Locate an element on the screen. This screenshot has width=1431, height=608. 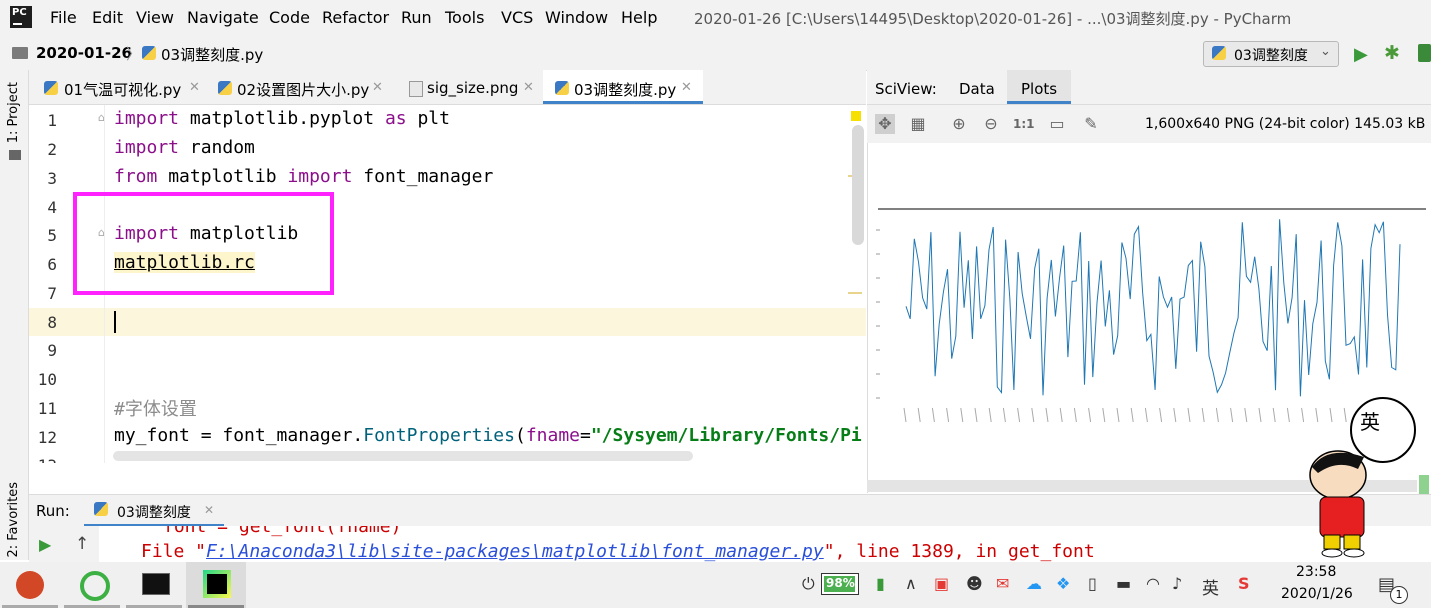
menu-code: Code is located at coordinates (289, 17).